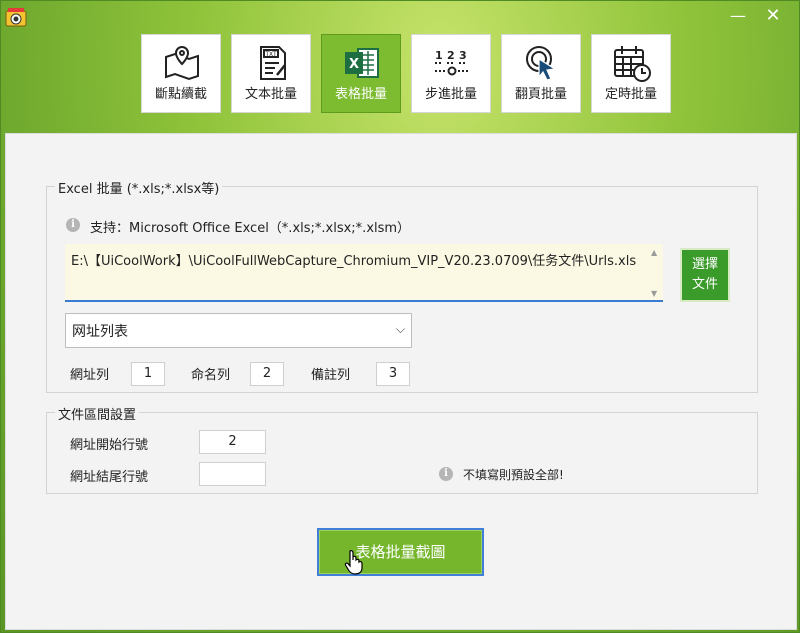 The height and width of the screenshot is (633, 800). What do you see at coordinates (705, 275) in the screenshot?
I see `choose-file-button: 選擇 文件` at bounding box center [705, 275].